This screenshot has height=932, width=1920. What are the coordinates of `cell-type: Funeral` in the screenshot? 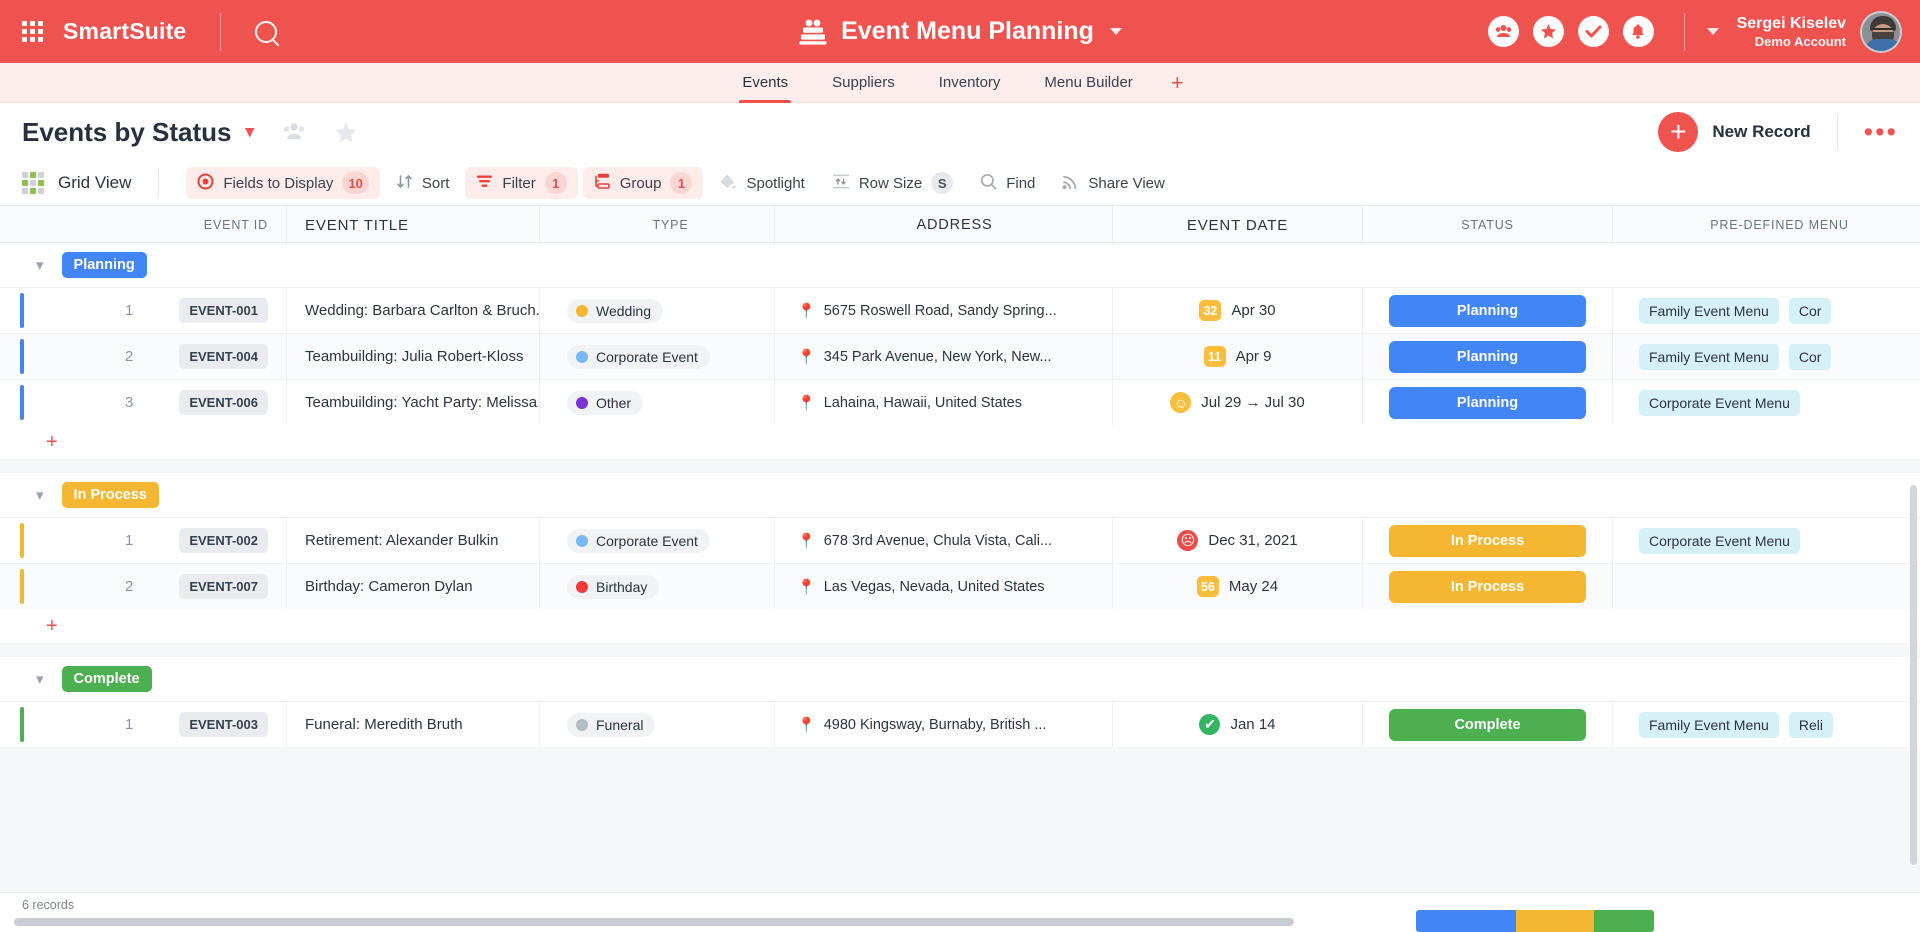 It's located at (657, 724).